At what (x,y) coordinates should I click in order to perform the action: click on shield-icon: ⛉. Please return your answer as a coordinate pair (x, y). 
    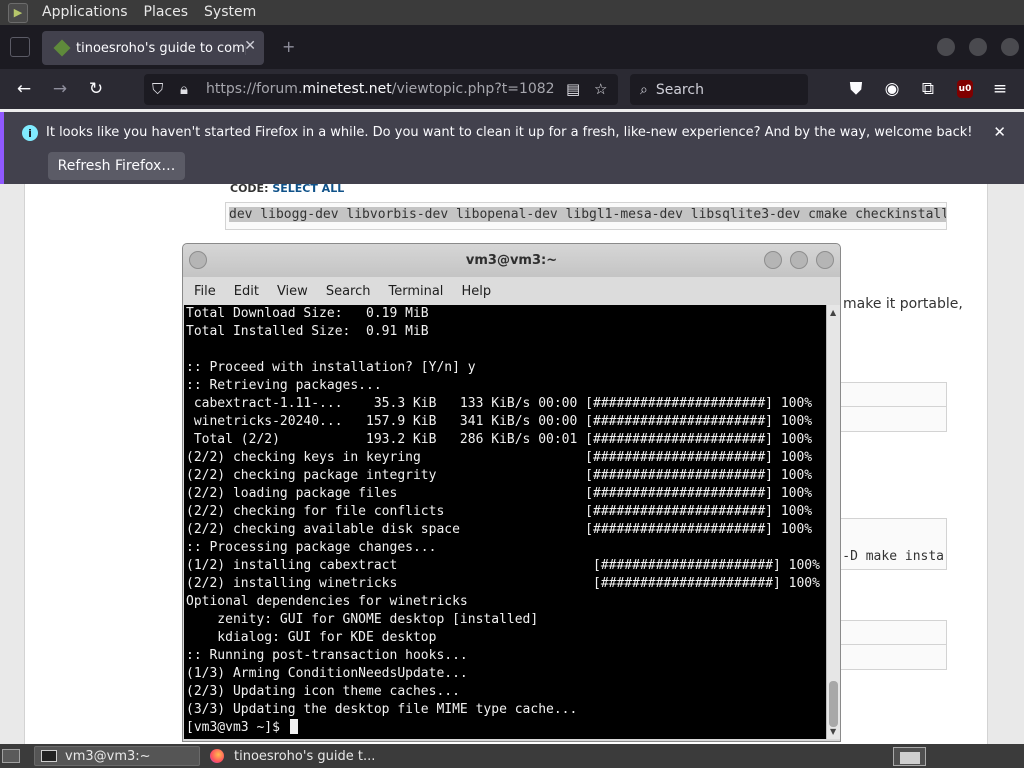
    Looking at the image, I should click on (157, 89).